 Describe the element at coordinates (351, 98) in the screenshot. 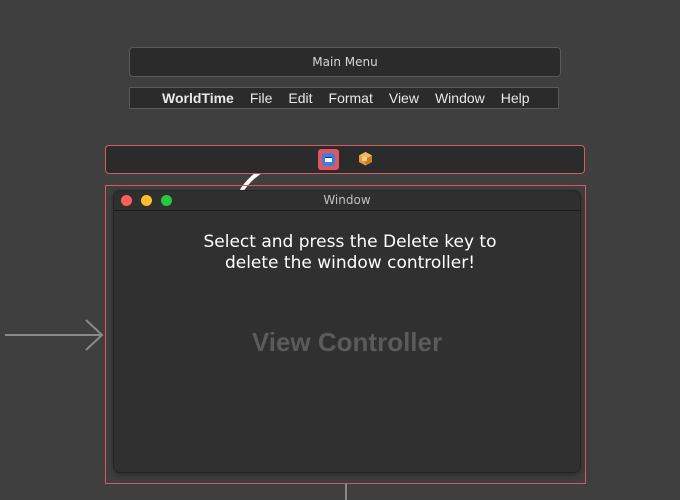

I see `menu-item-format: Format` at that location.